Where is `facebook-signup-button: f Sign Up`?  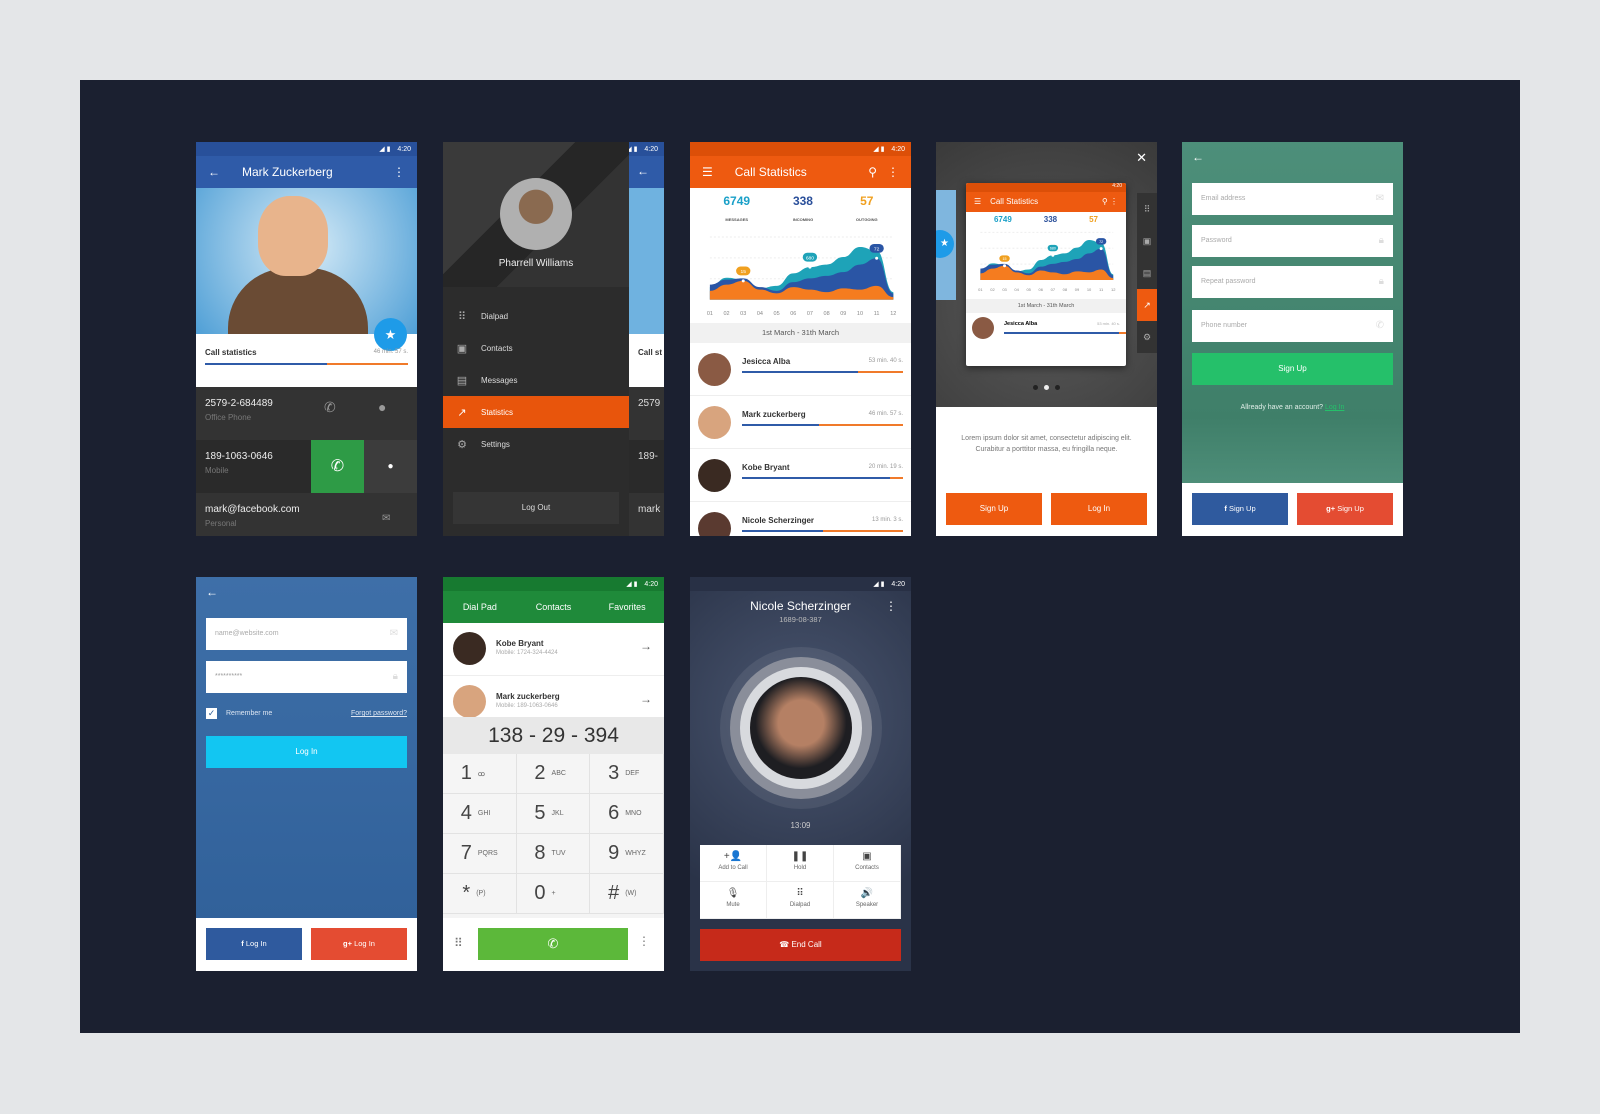 facebook-signup-button: f Sign Up is located at coordinates (1240, 509).